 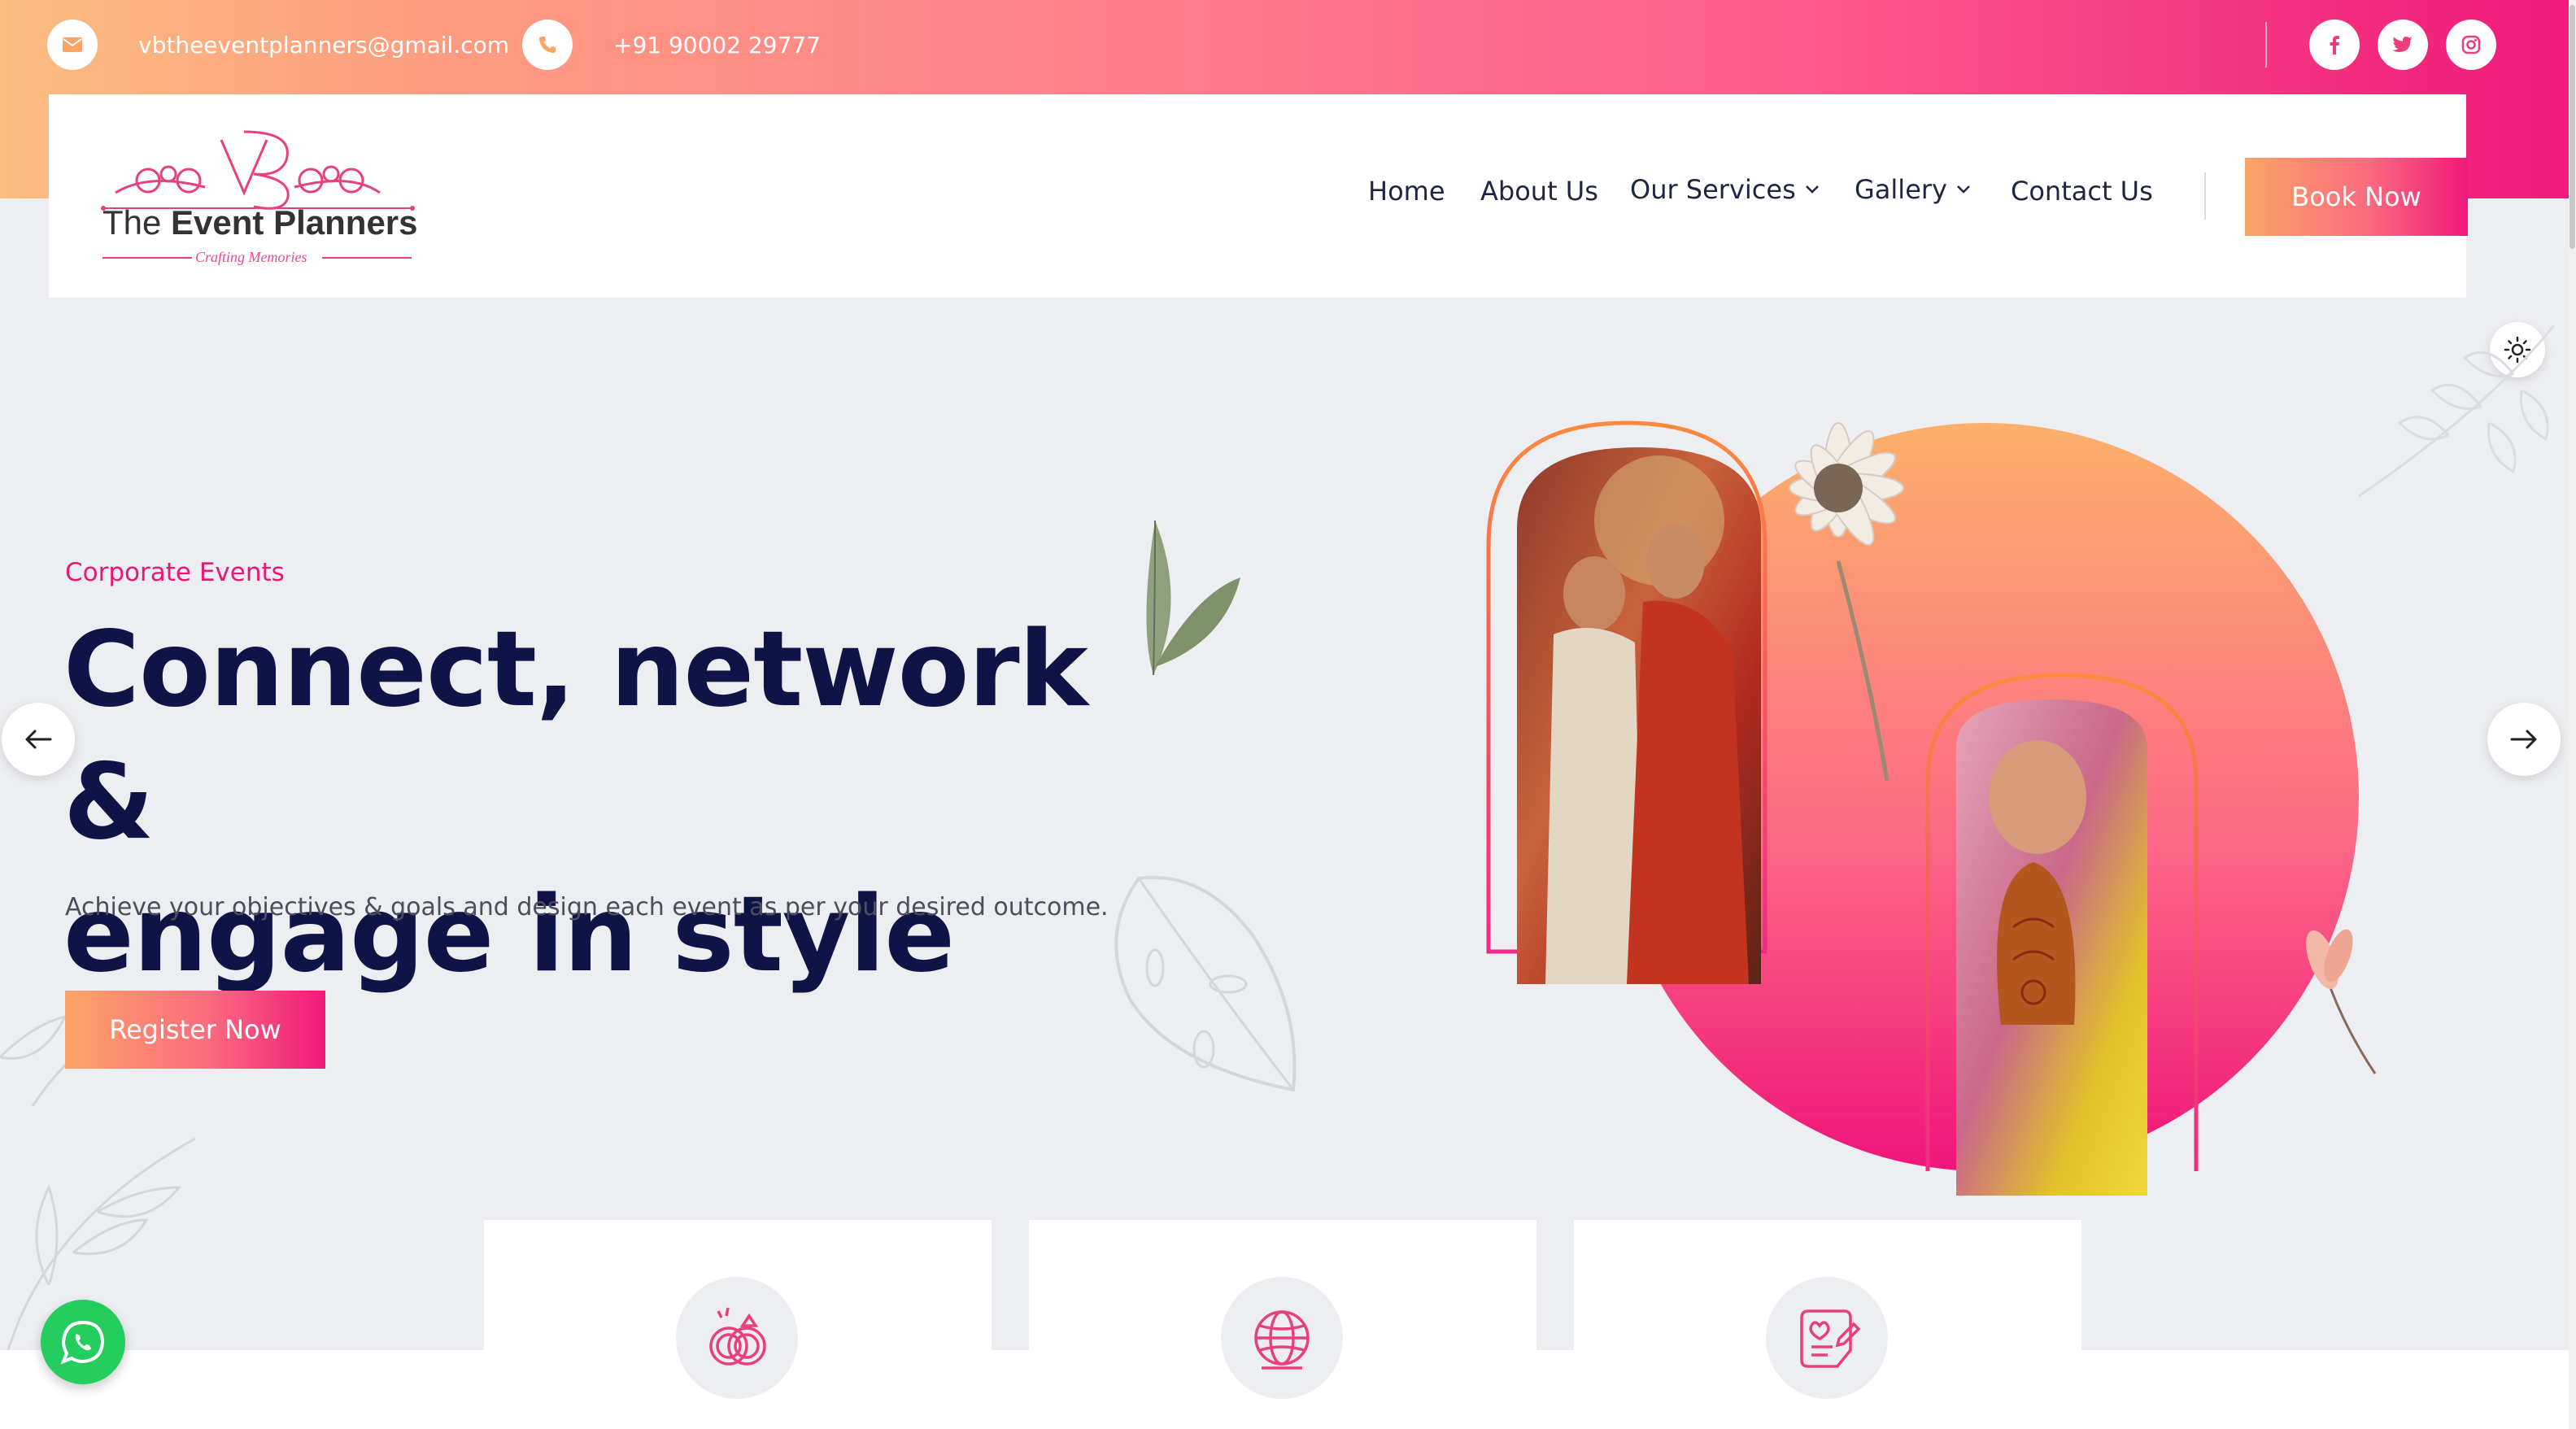 I want to click on green-leaf-icon, so click(x=1193, y=598).